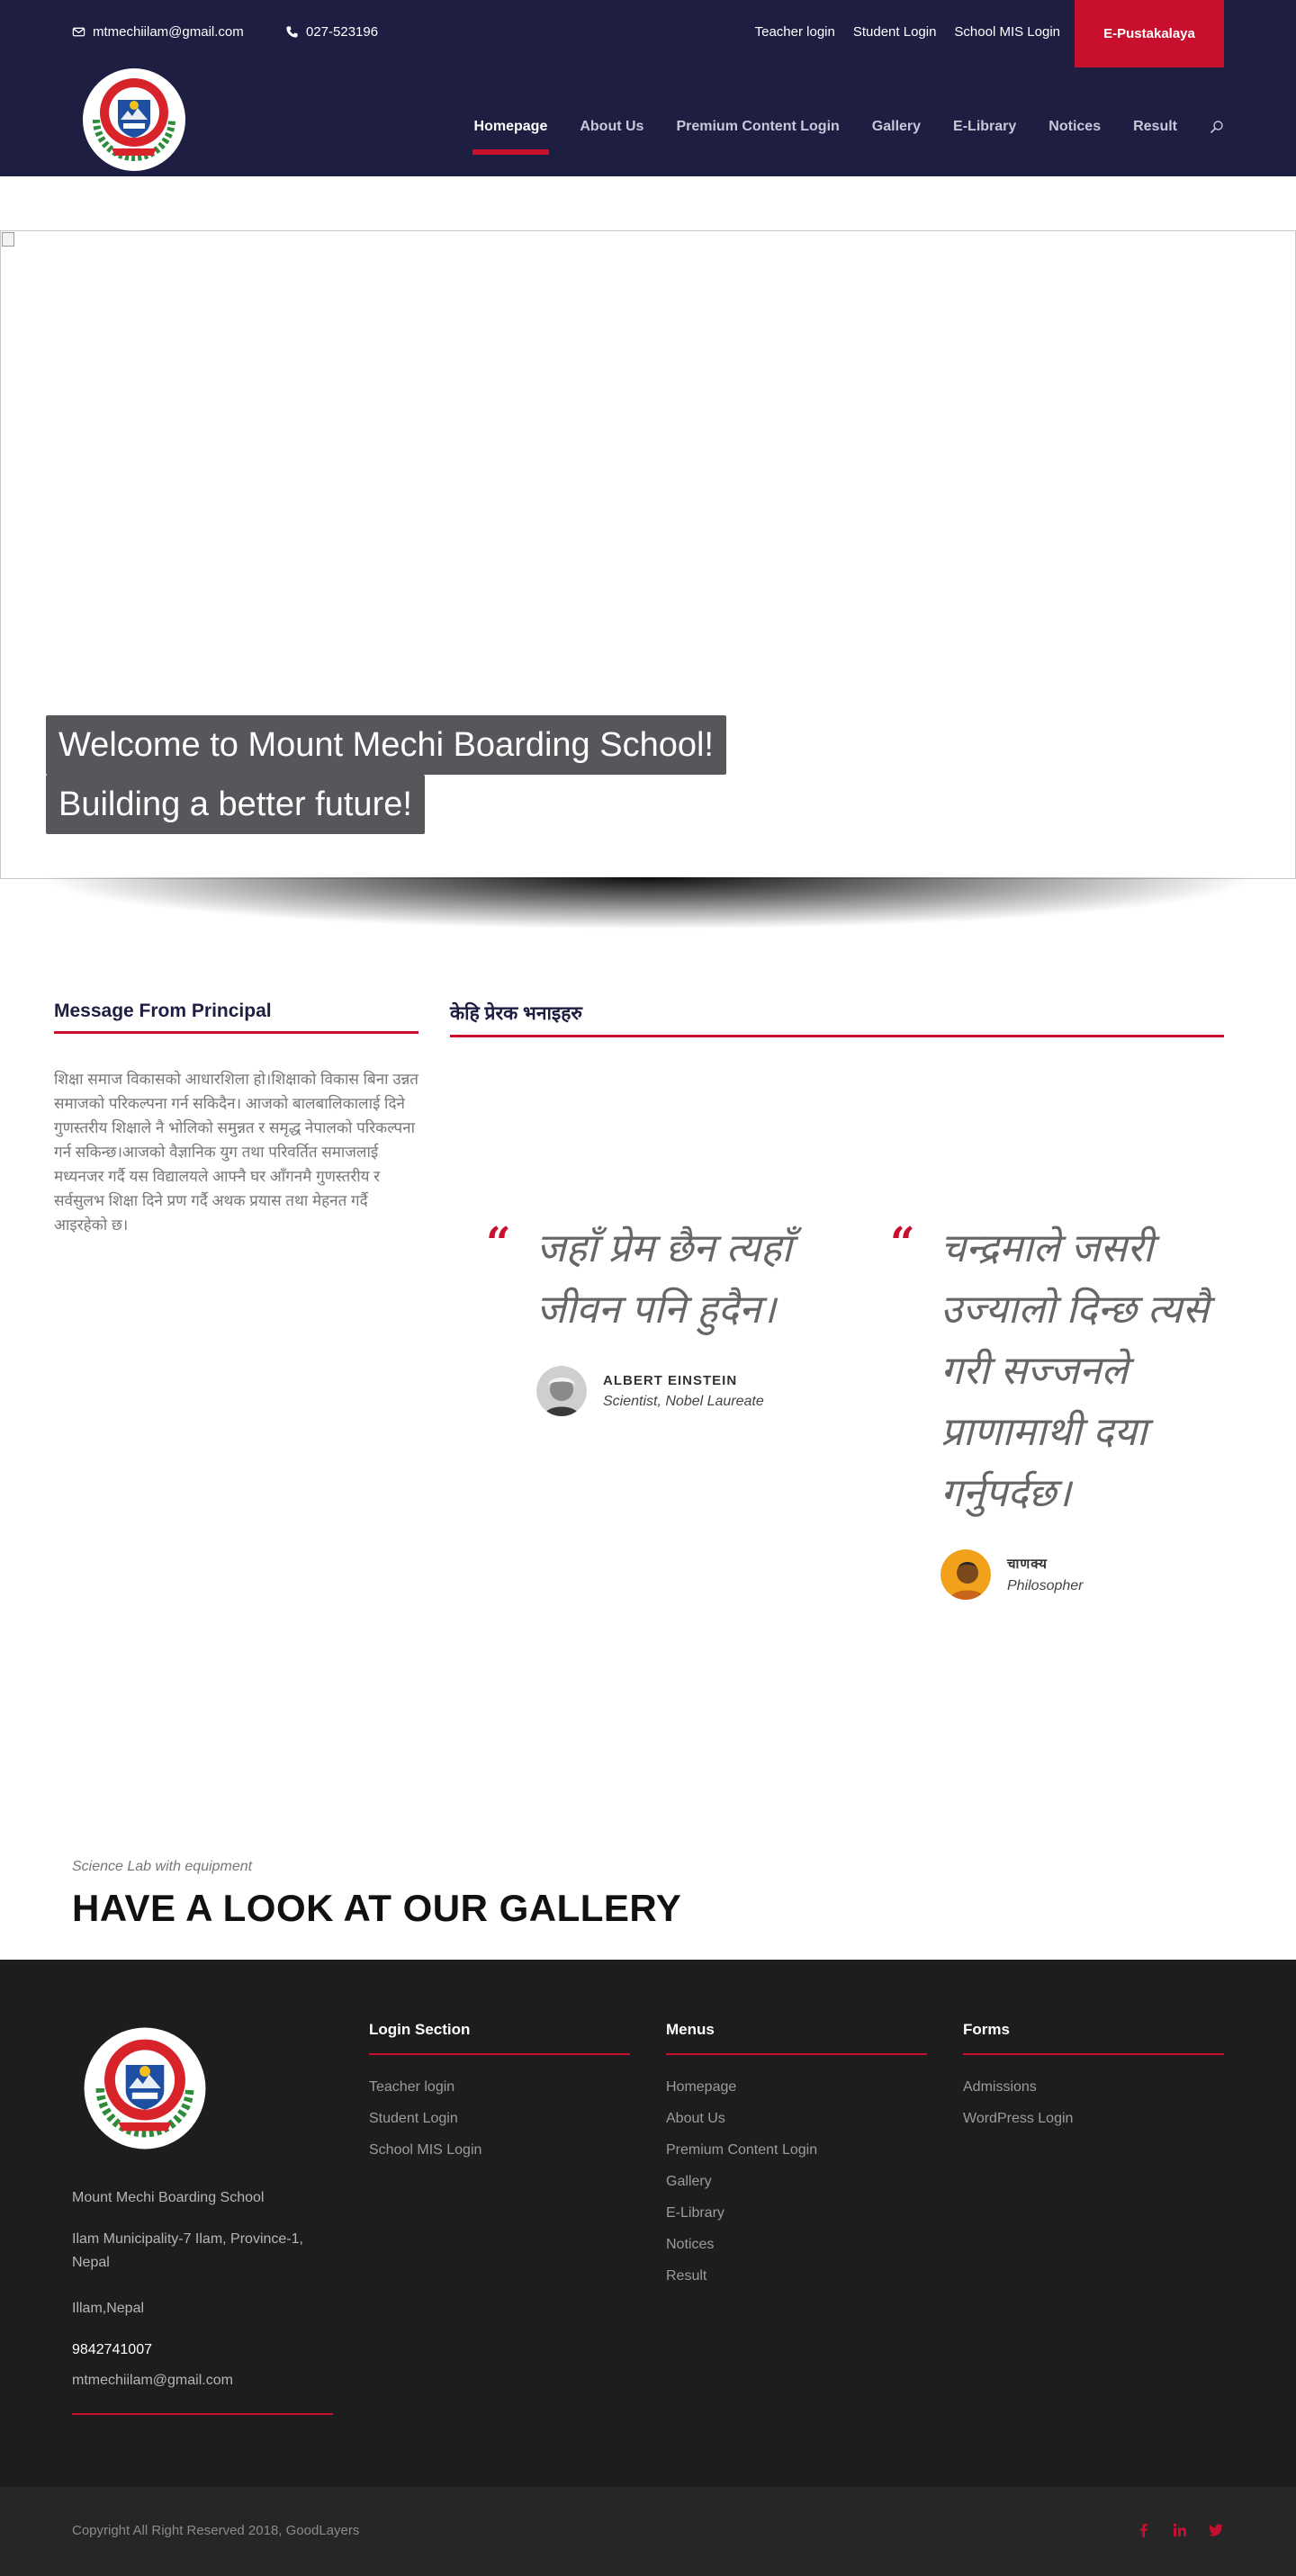 This screenshot has width=1296, height=2576. Describe the element at coordinates (1027, 1565) in the screenshot. I see `quote-author-name: चाणक्य` at that location.